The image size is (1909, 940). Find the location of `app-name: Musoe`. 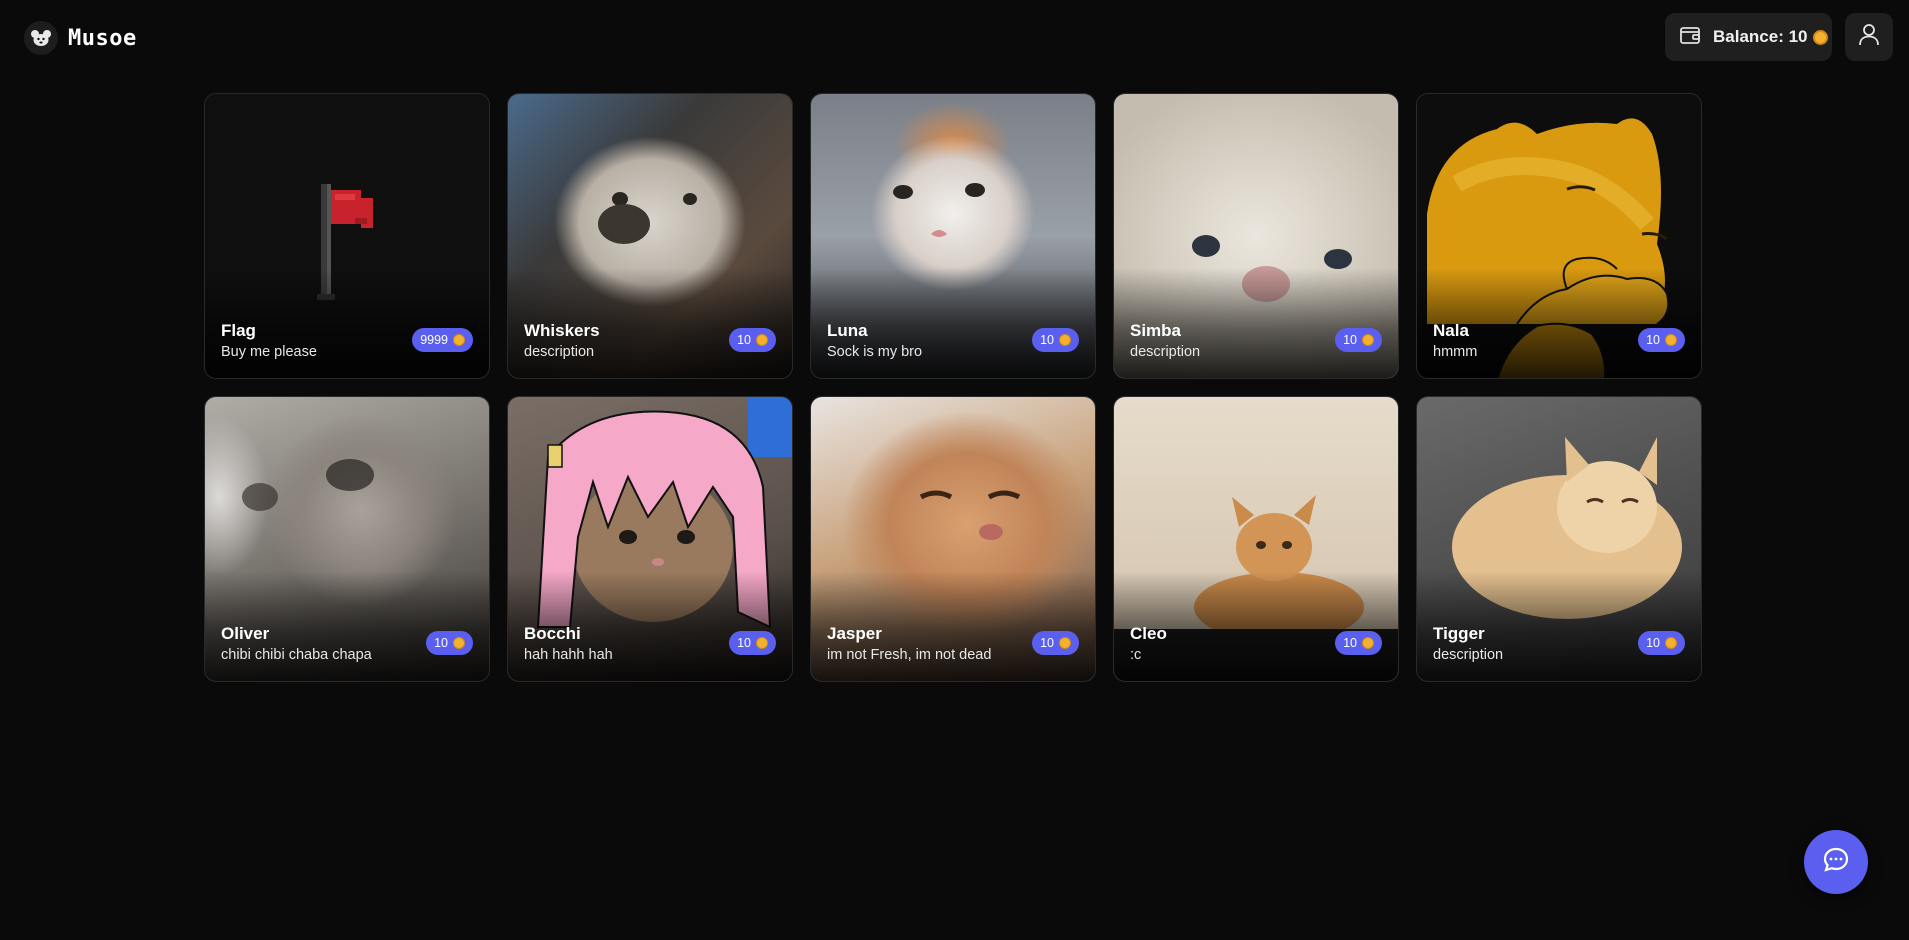

app-name: Musoe is located at coordinates (102, 38).